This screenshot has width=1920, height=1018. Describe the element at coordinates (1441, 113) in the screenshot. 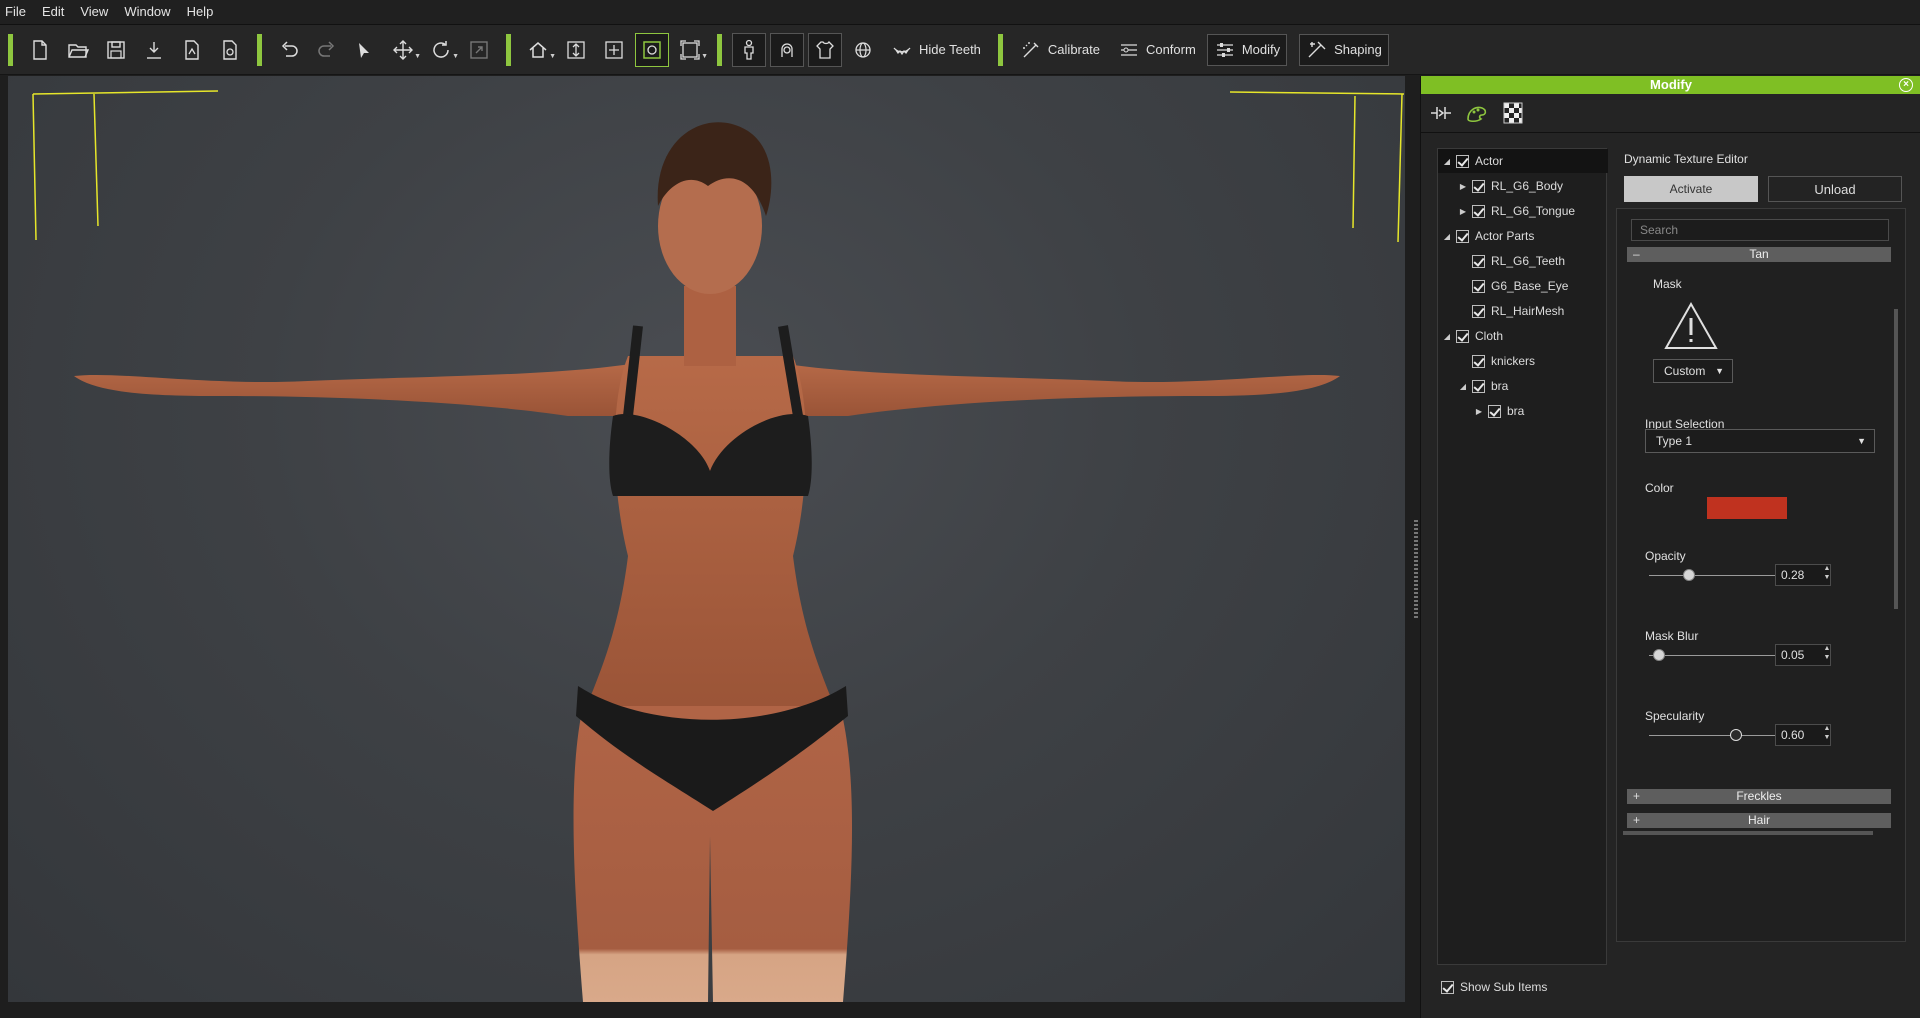

I see `tab-attribute` at that location.